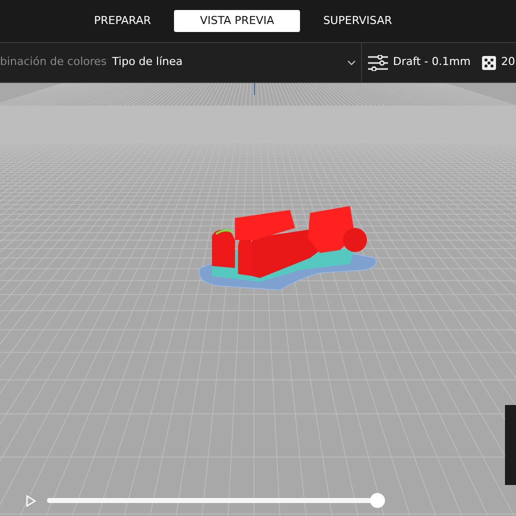 This screenshot has height=516, width=516. What do you see at coordinates (216, 500) in the screenshot?
I see `playback-slider` at bounding box center [216, 500].